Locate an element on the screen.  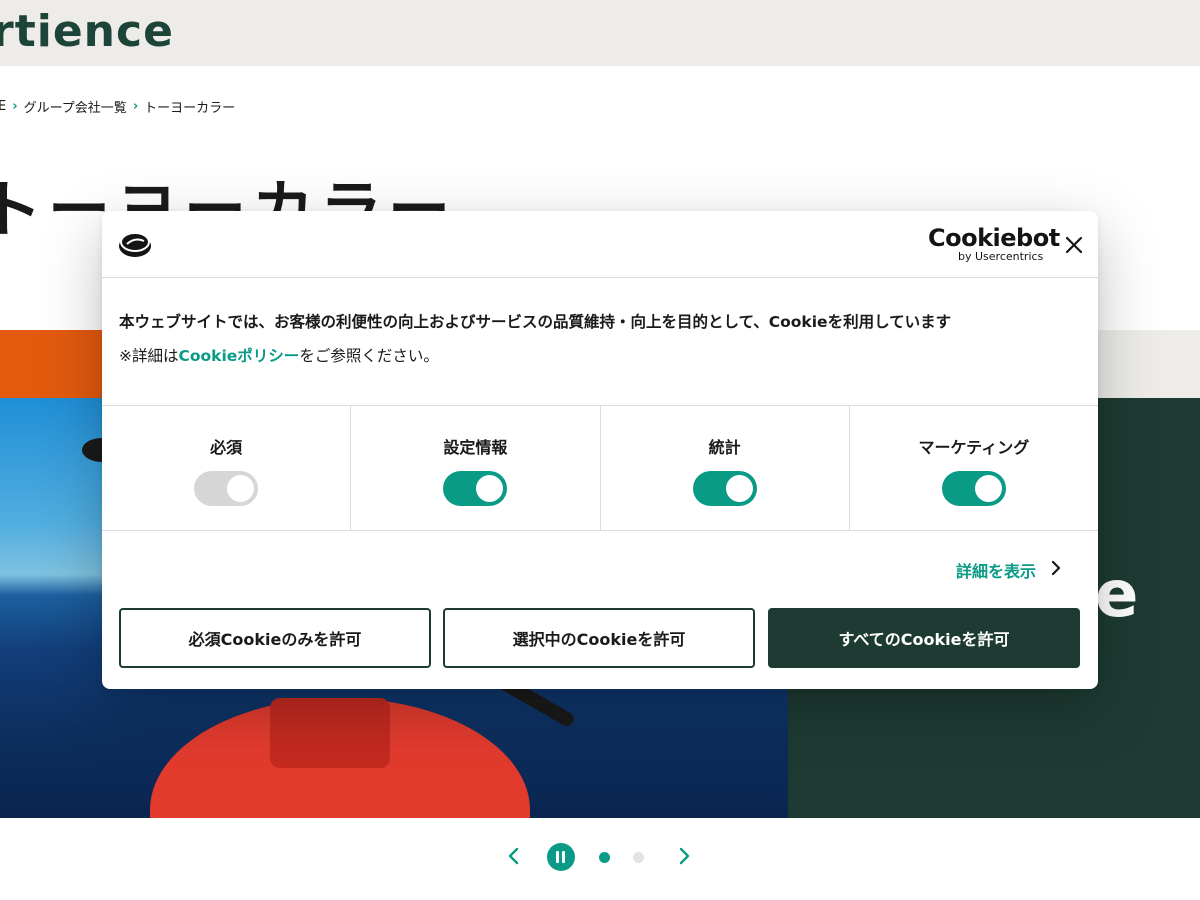
necessary-toggle is located at coordinates (226, 488).